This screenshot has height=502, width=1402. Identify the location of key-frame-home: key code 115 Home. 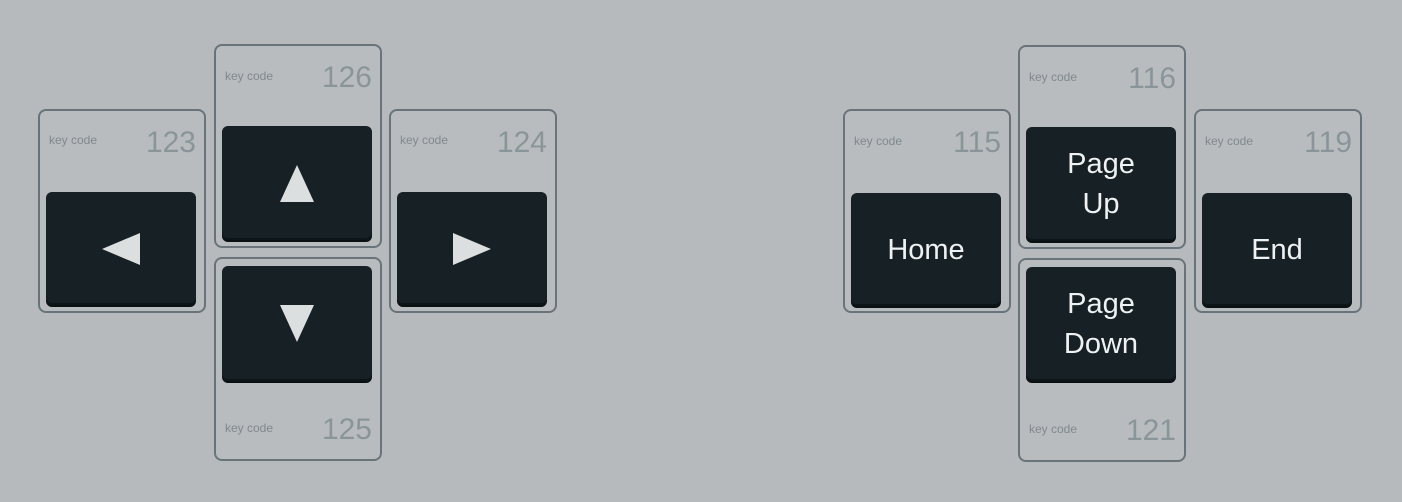
(927, 211).